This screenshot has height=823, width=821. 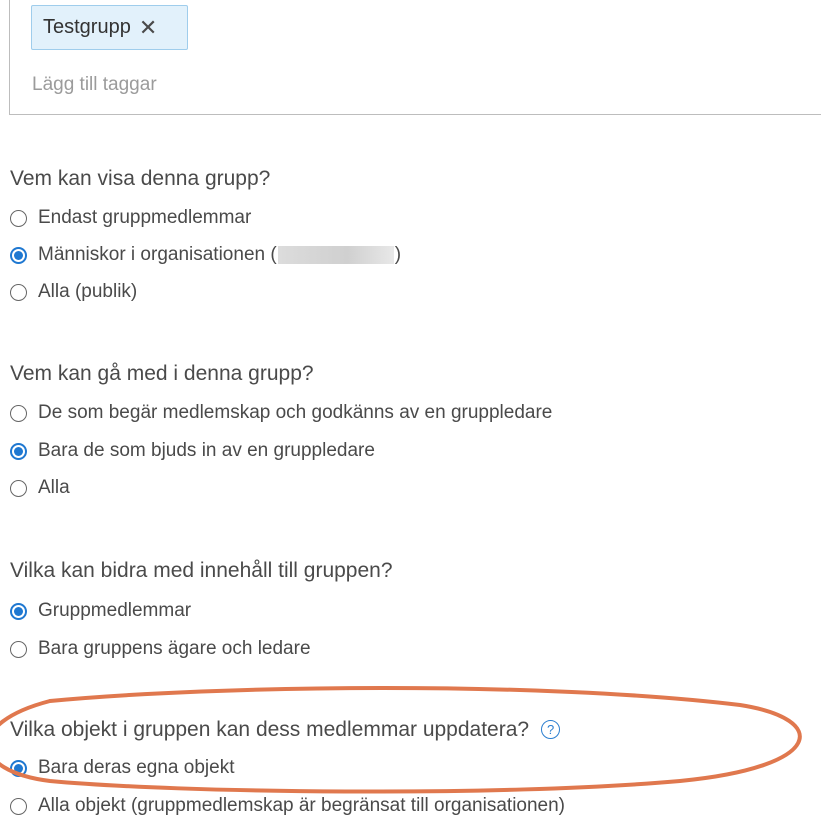 What do you see at coordinates (145, 217) in the screenshot?
I see `option-label: Endast gruppmedlemmar` at bounding box center [145, 217].